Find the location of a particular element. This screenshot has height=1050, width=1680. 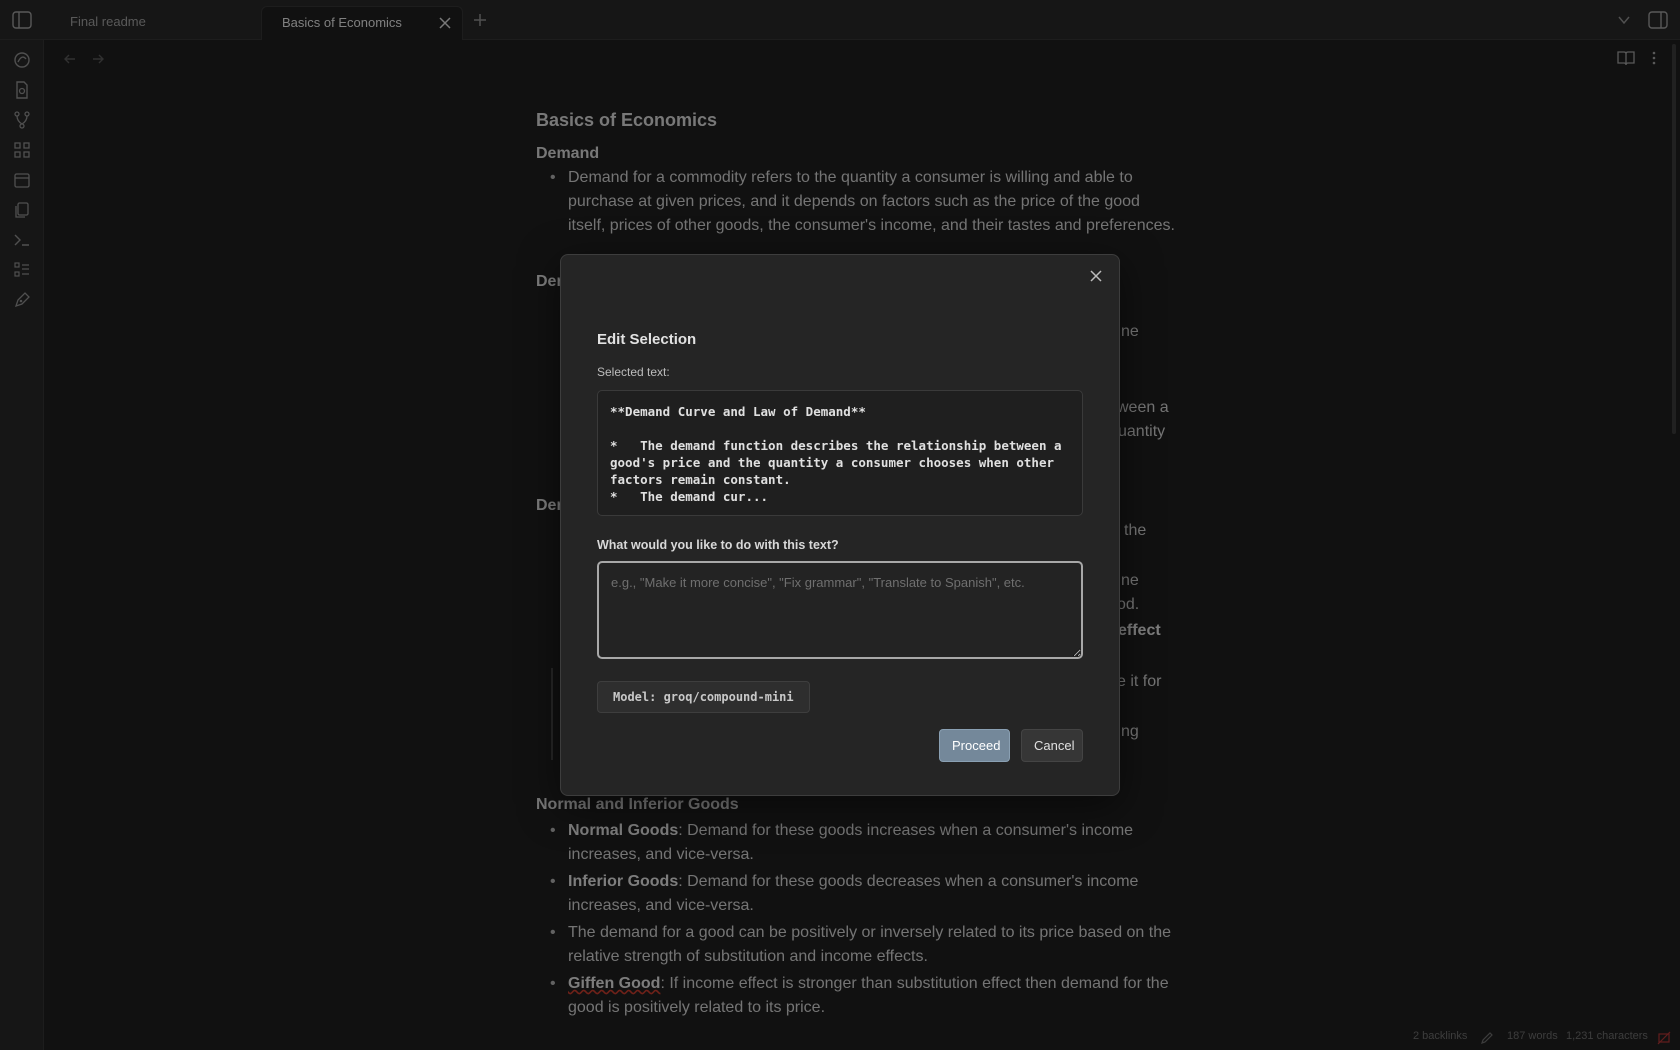

model-badge: Model: groq/compound-mini is located at coordinates (703, 697).